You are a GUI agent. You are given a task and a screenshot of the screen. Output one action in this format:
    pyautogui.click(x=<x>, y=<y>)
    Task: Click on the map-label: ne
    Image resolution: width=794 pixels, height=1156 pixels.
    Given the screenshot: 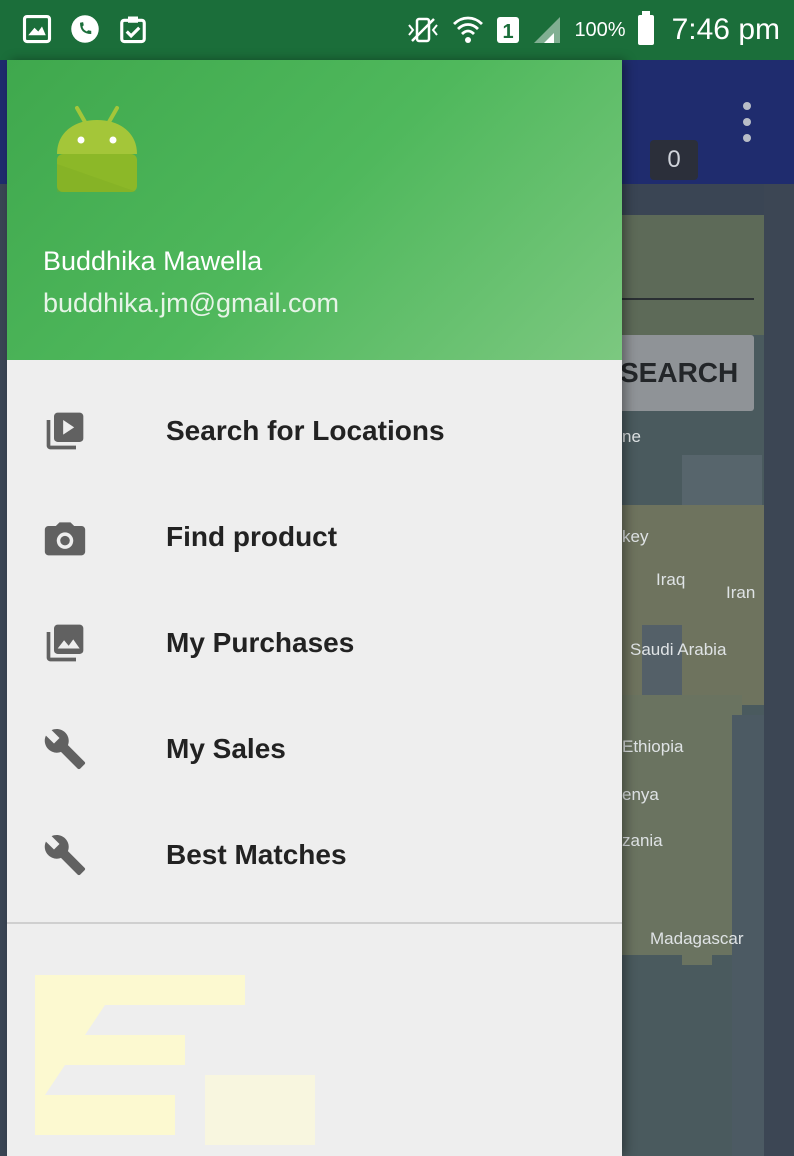 What is the action you would take?
    pyautogui.click(x=631, y=436)
    